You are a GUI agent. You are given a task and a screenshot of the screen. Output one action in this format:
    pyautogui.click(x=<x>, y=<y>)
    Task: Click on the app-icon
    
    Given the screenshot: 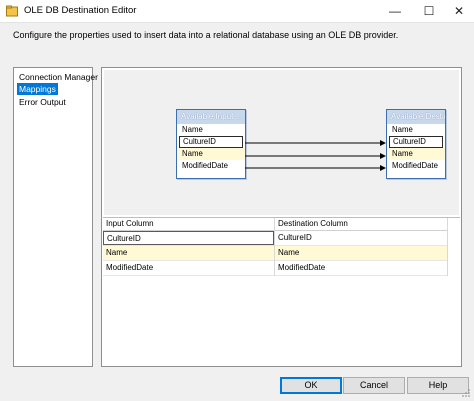 What is the action you would take?
    pyautogui.click(x=12, y=11)
    